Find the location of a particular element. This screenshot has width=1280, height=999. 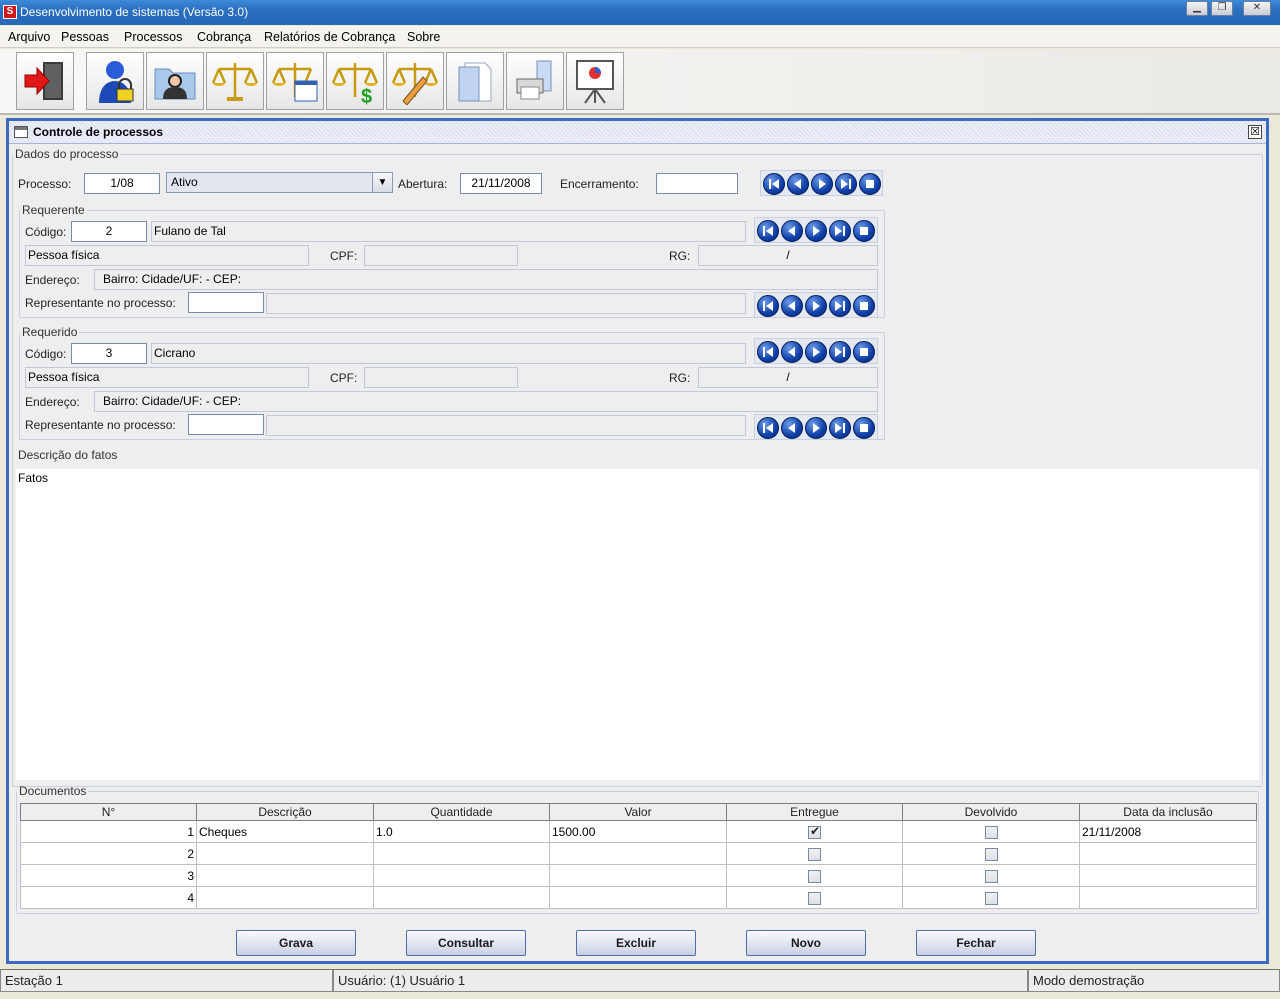

requerente-rep-code is located at coordinates (226, 302).